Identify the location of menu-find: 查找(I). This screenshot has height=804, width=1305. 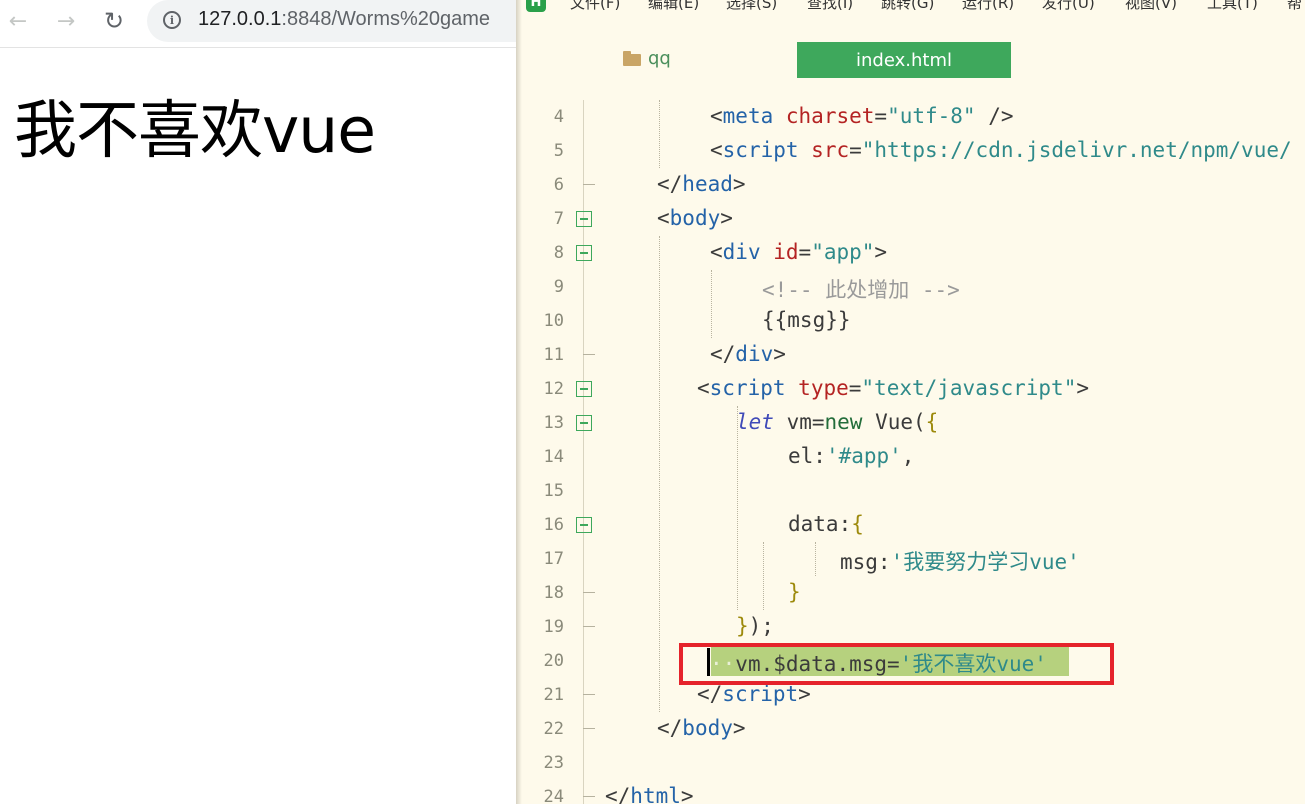
(830, 6).